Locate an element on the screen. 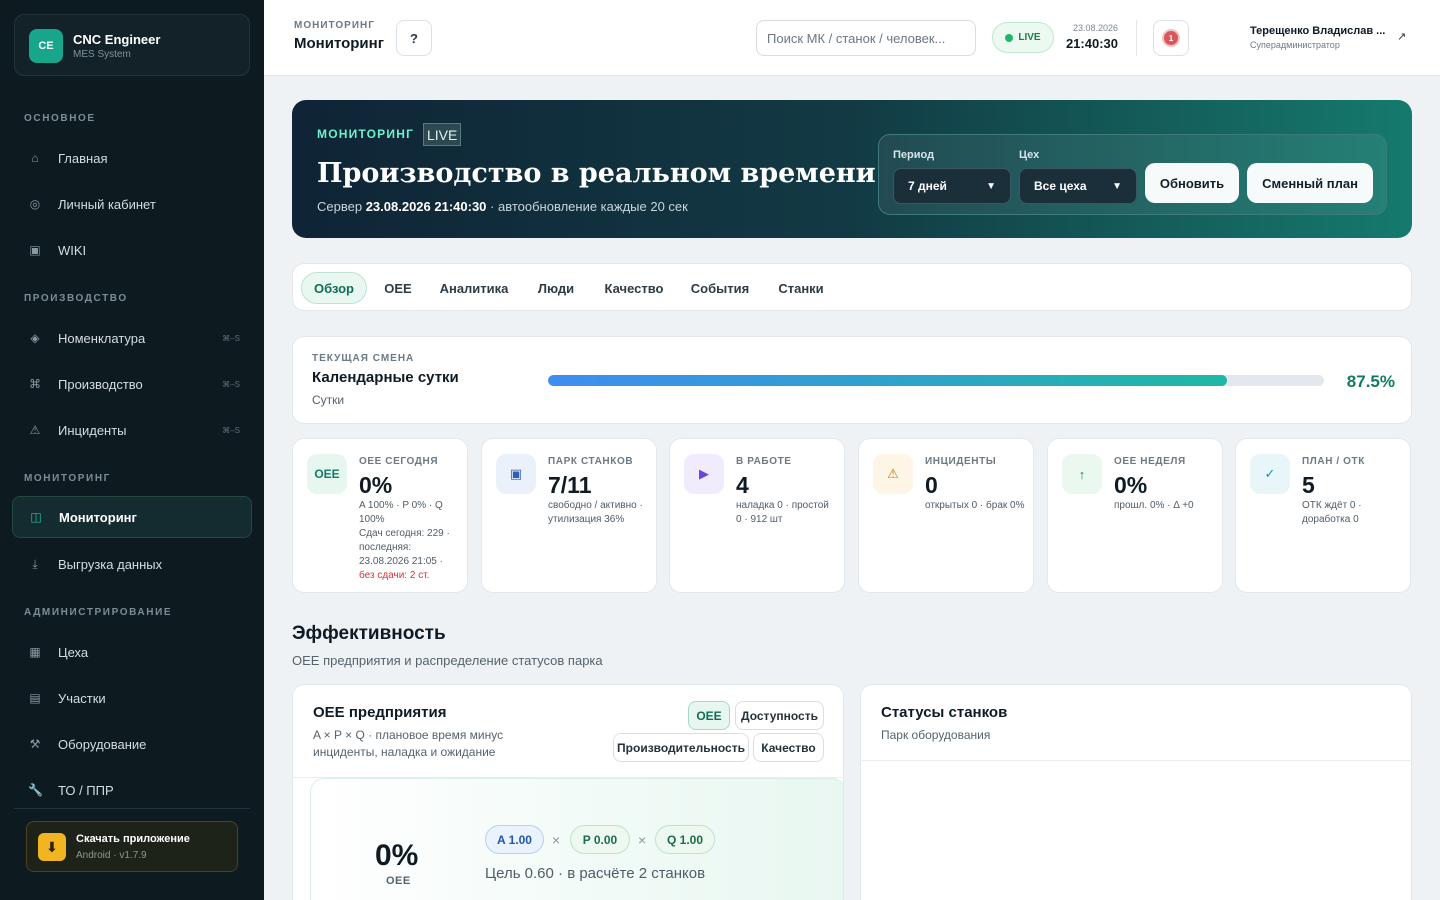 The height and width of the screenshot is (900, 1440). shift-kicker: ТЕКУЩАЯ СМЕНА is located at coordinates (363, 358).